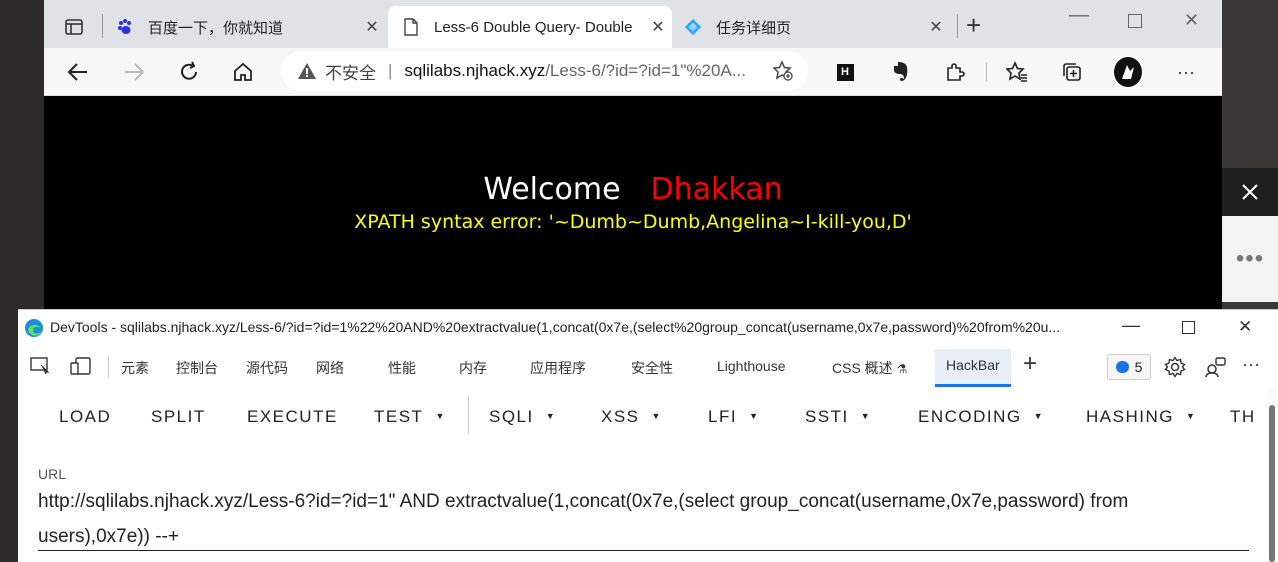 This screenshot has height=562, width=1278. What do you see at coordinates (1030, 364) in the screenshot?
I see `add-tab-icon: +` at bounding box center [1030, 364].